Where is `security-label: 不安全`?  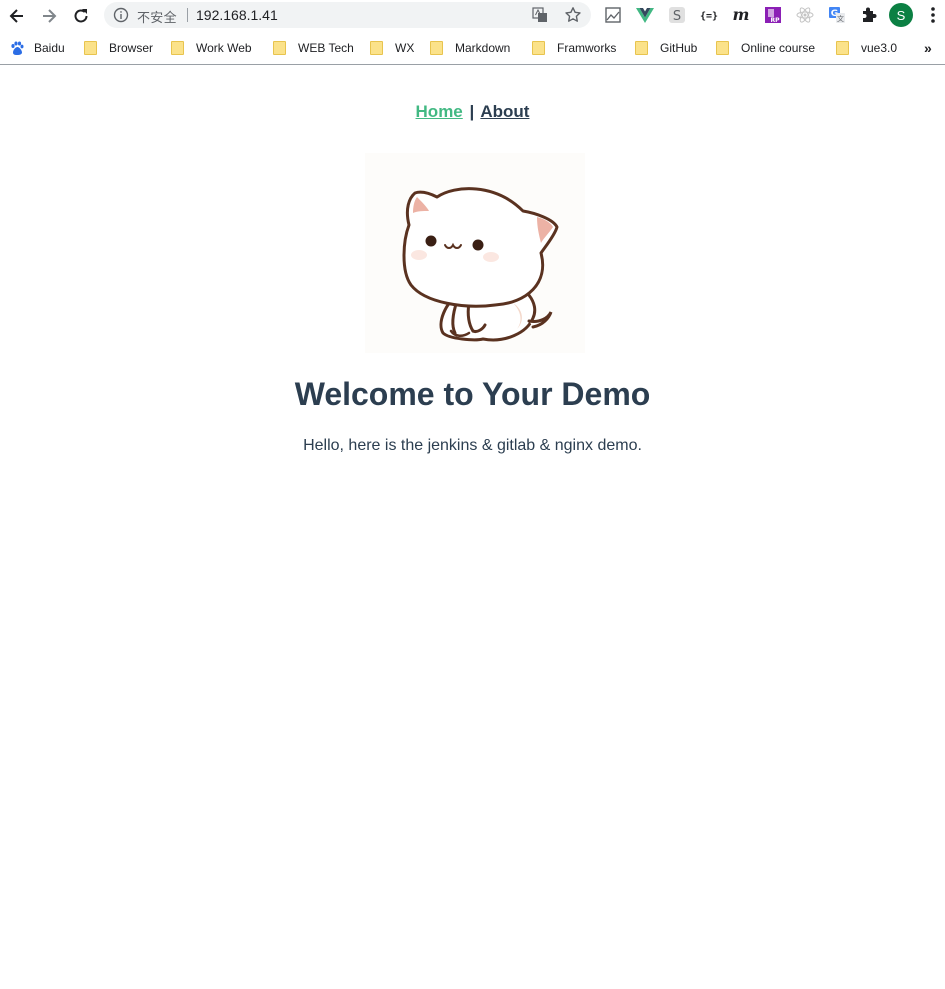
security-label: 不安全 is located at coordinates (157, 16).